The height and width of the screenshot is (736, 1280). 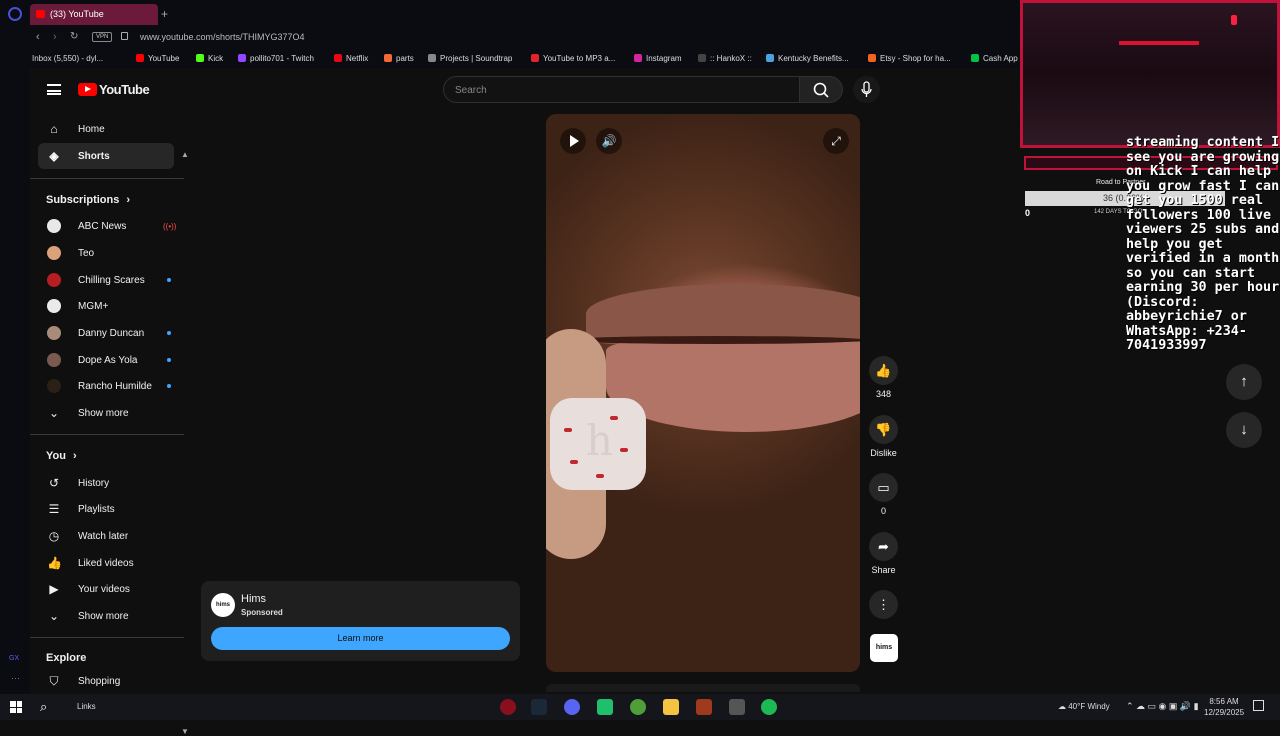 What do you see at coordinates (15, 678) in the screenshot?
I see `more-icon: ···` at bounding box center [15, 678].